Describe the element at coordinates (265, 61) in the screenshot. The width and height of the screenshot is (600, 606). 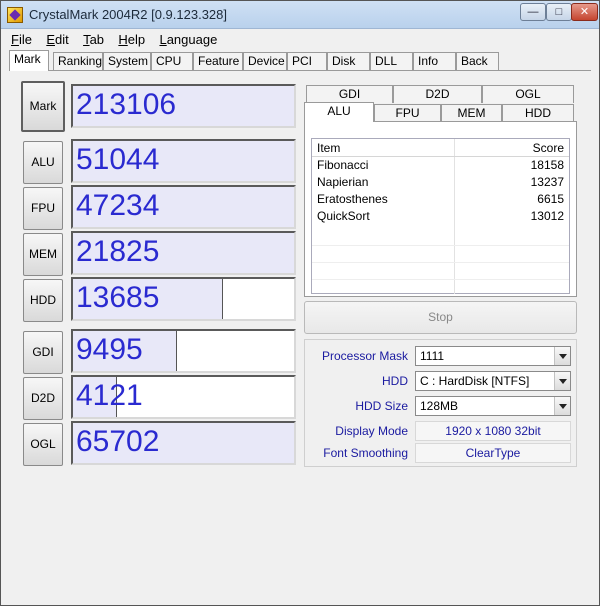
I see `tab-device: Device` at that location.